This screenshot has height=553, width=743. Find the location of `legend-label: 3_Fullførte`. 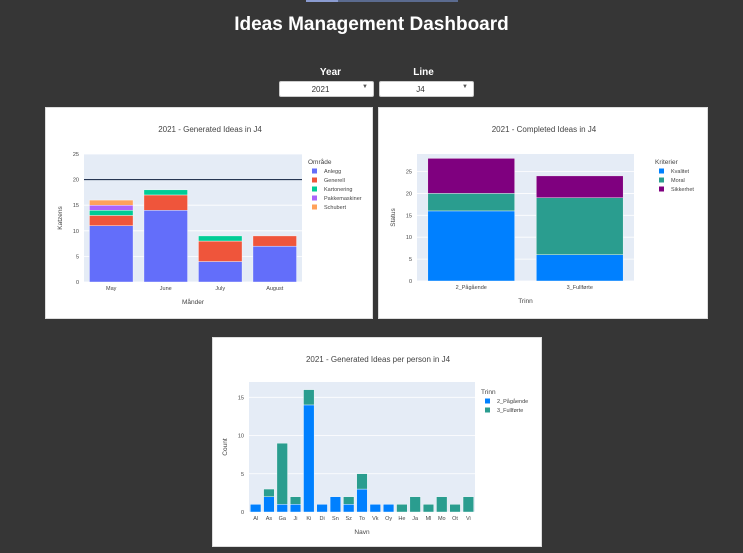

legend-label: 3_Fullførte is located at coordinates (510, 411).